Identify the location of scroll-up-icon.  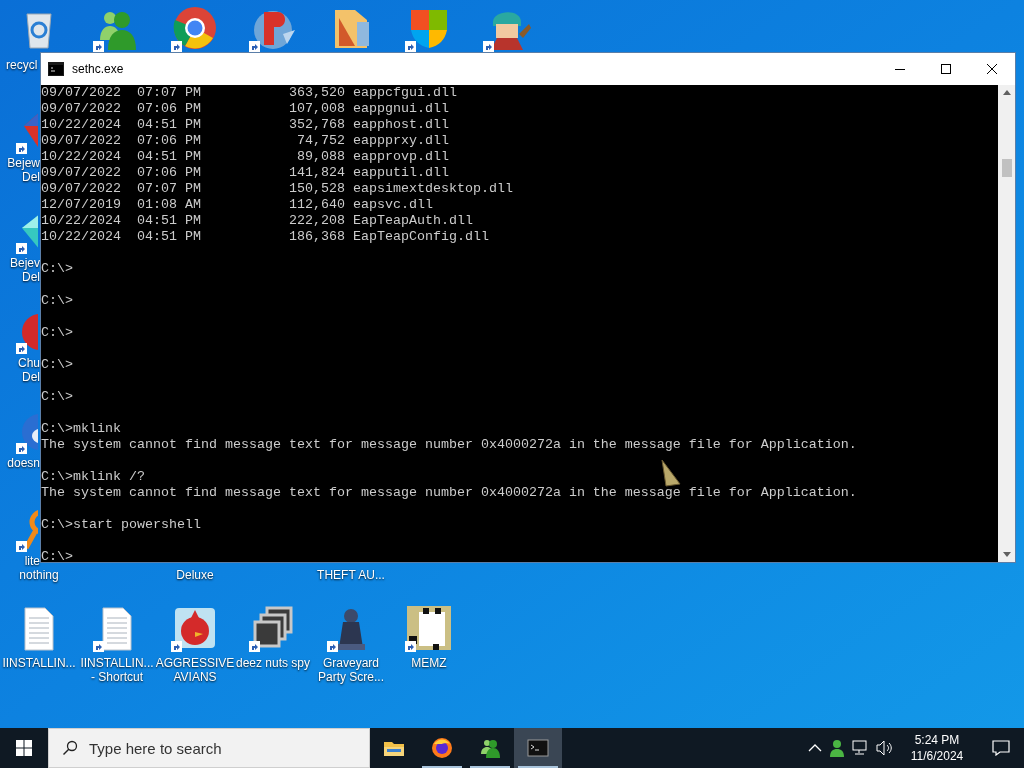
(1006, 92).